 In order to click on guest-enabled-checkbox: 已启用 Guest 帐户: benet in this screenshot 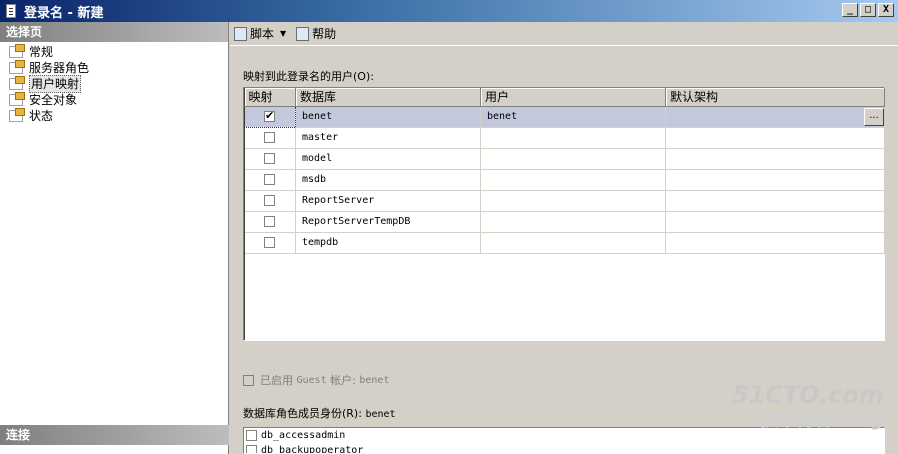, I will do `click(316, 380)`.